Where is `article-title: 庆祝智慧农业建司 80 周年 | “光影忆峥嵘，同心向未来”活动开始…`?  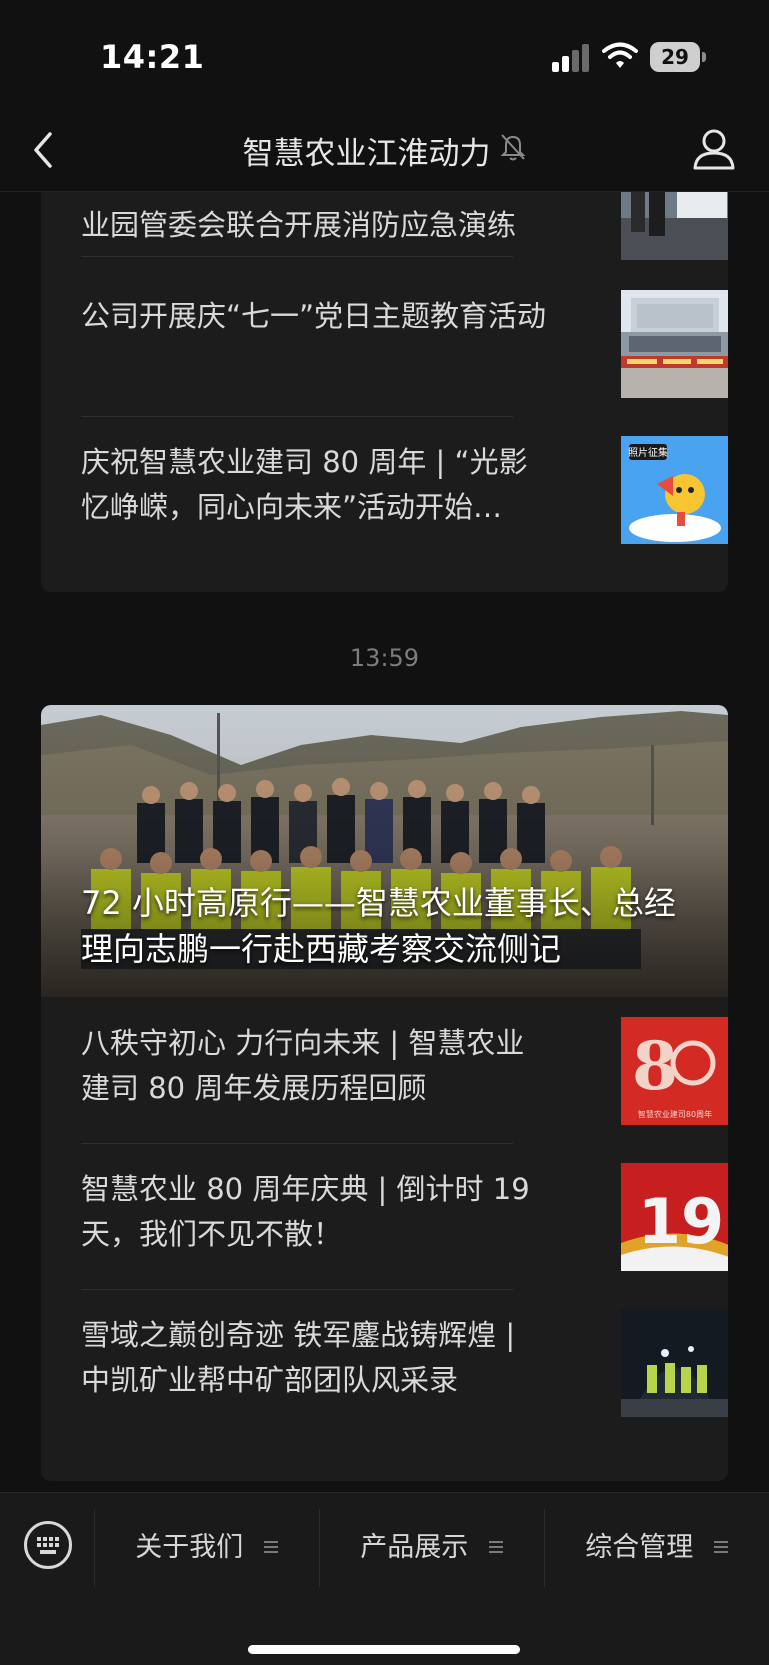
article-title: 庆祝智慧农业建司 80 周年 | “光影忆峥嵘，同心向未来”活动开始… is located at coordinates (304, 484).